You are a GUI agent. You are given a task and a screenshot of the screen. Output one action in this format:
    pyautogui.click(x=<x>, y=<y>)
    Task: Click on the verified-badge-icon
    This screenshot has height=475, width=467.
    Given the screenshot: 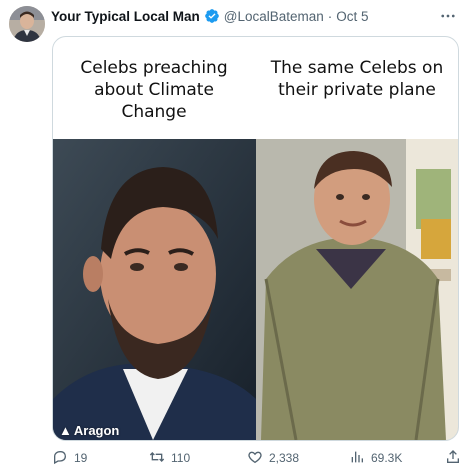 What is the action you would take?
    pyautogui.click(x=212, y=16)
    